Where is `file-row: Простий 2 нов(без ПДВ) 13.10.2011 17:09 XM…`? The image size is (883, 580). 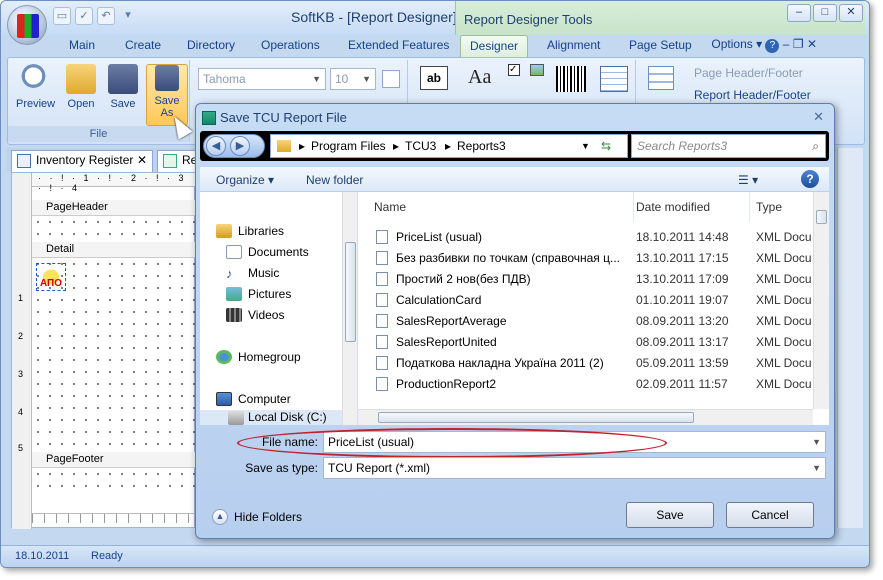 file-row: Простий 2 нов(без ПДВ) 13.10.2011 17:09 XM… is located at coordinates (585, 279).